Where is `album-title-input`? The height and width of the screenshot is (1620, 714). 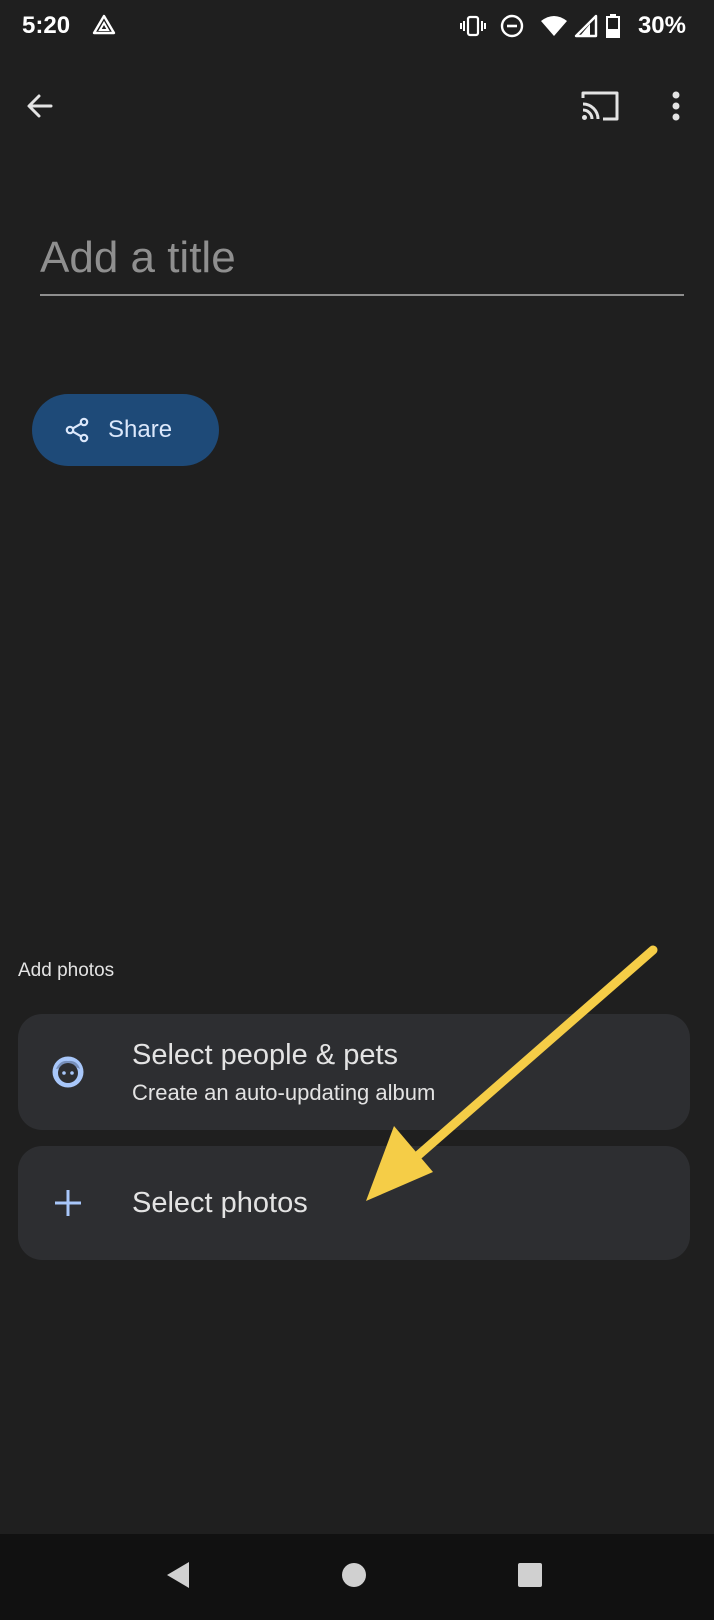
album-title-input is located at coordinates (362, 264).